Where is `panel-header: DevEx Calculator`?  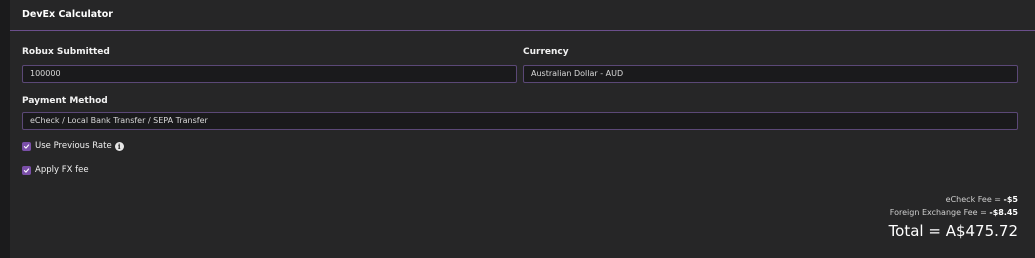 panel-header: DevEx Calculator is located at coordinates (522, 15).